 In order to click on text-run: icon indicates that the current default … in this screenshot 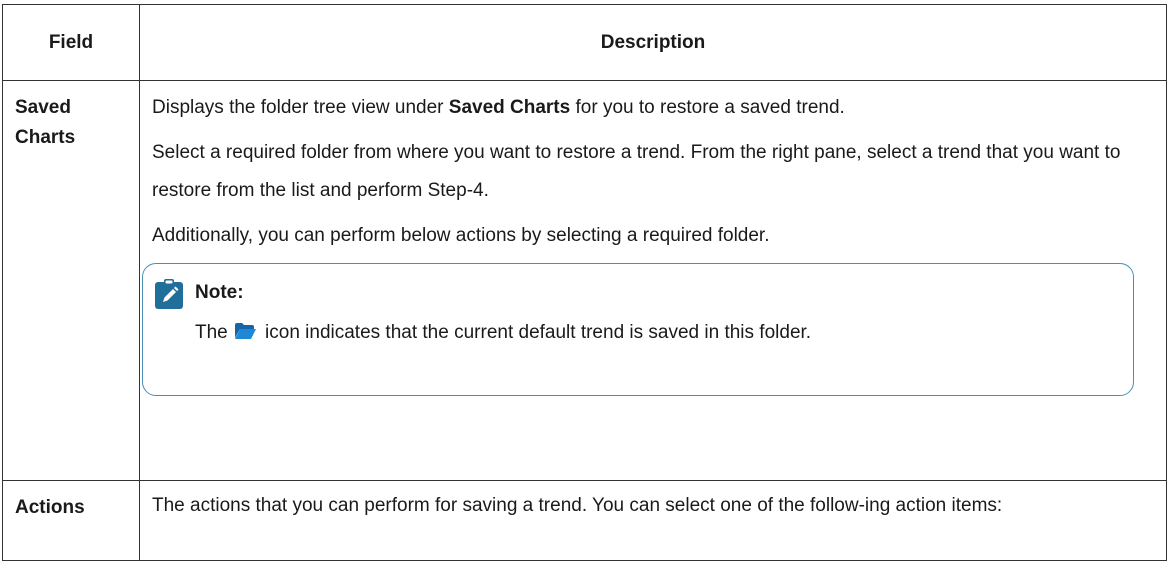, I will do `click(535, 332)`.